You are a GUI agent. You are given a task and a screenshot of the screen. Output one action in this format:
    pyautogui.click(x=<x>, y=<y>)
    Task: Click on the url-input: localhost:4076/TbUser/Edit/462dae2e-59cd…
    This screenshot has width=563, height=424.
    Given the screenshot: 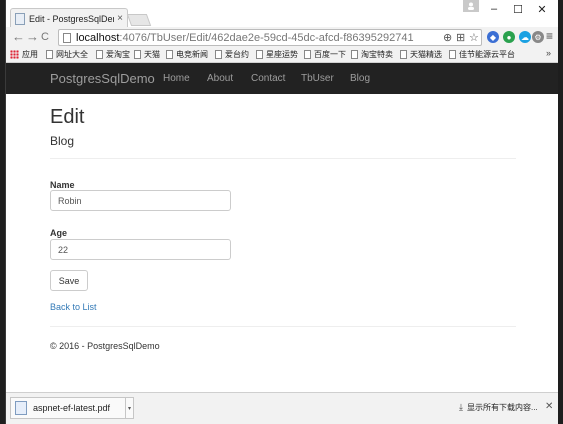 What is the action you would take?
    pyautogui.click(x=270, y=37)
    